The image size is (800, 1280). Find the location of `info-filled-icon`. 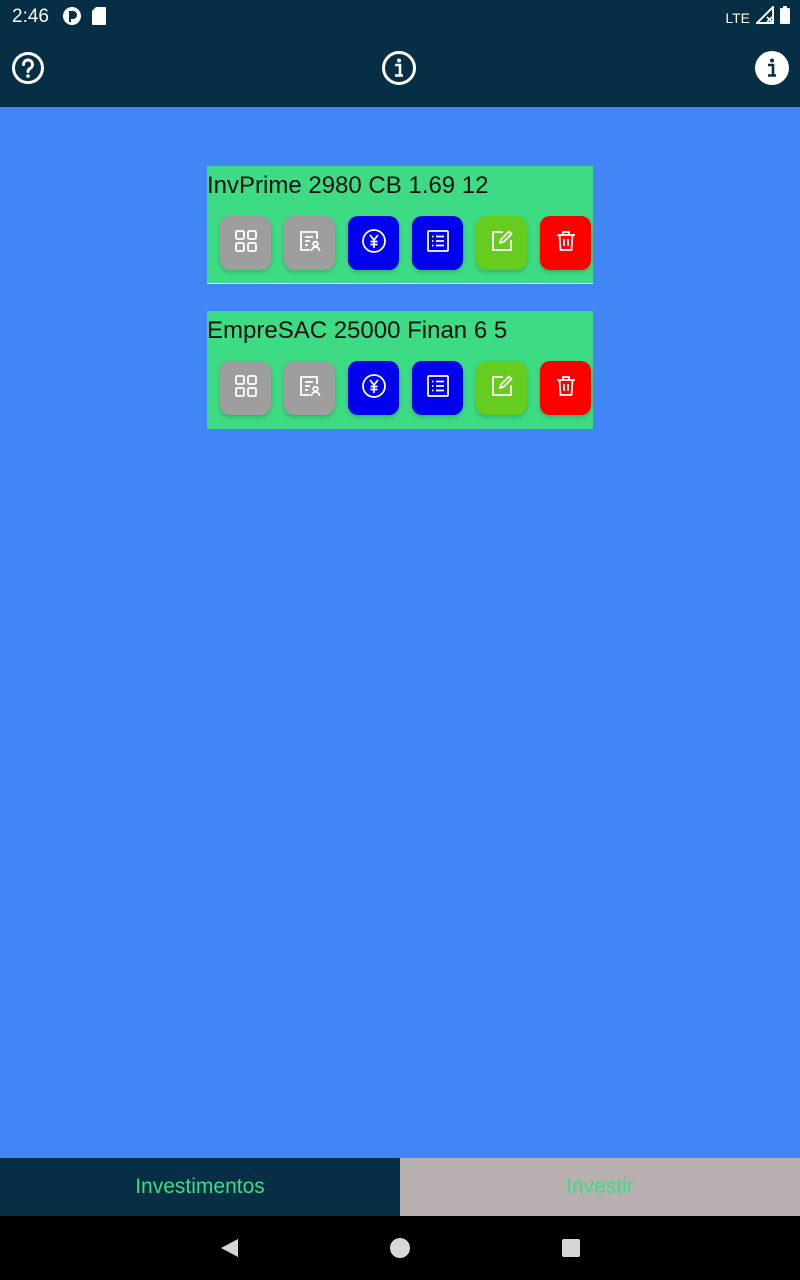

info-filled-icon is located at coordinates (772, 70).